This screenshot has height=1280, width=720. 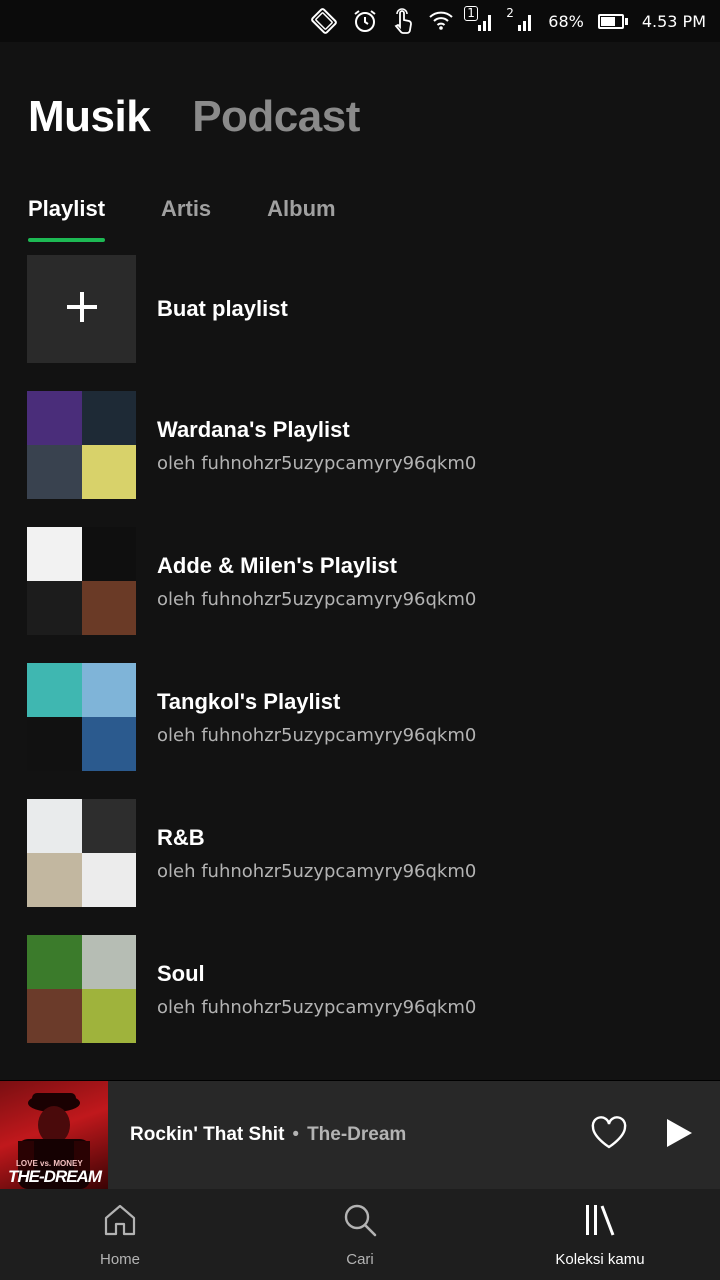 I want to click on tab-music: Musik, so click(x=89, y=117).